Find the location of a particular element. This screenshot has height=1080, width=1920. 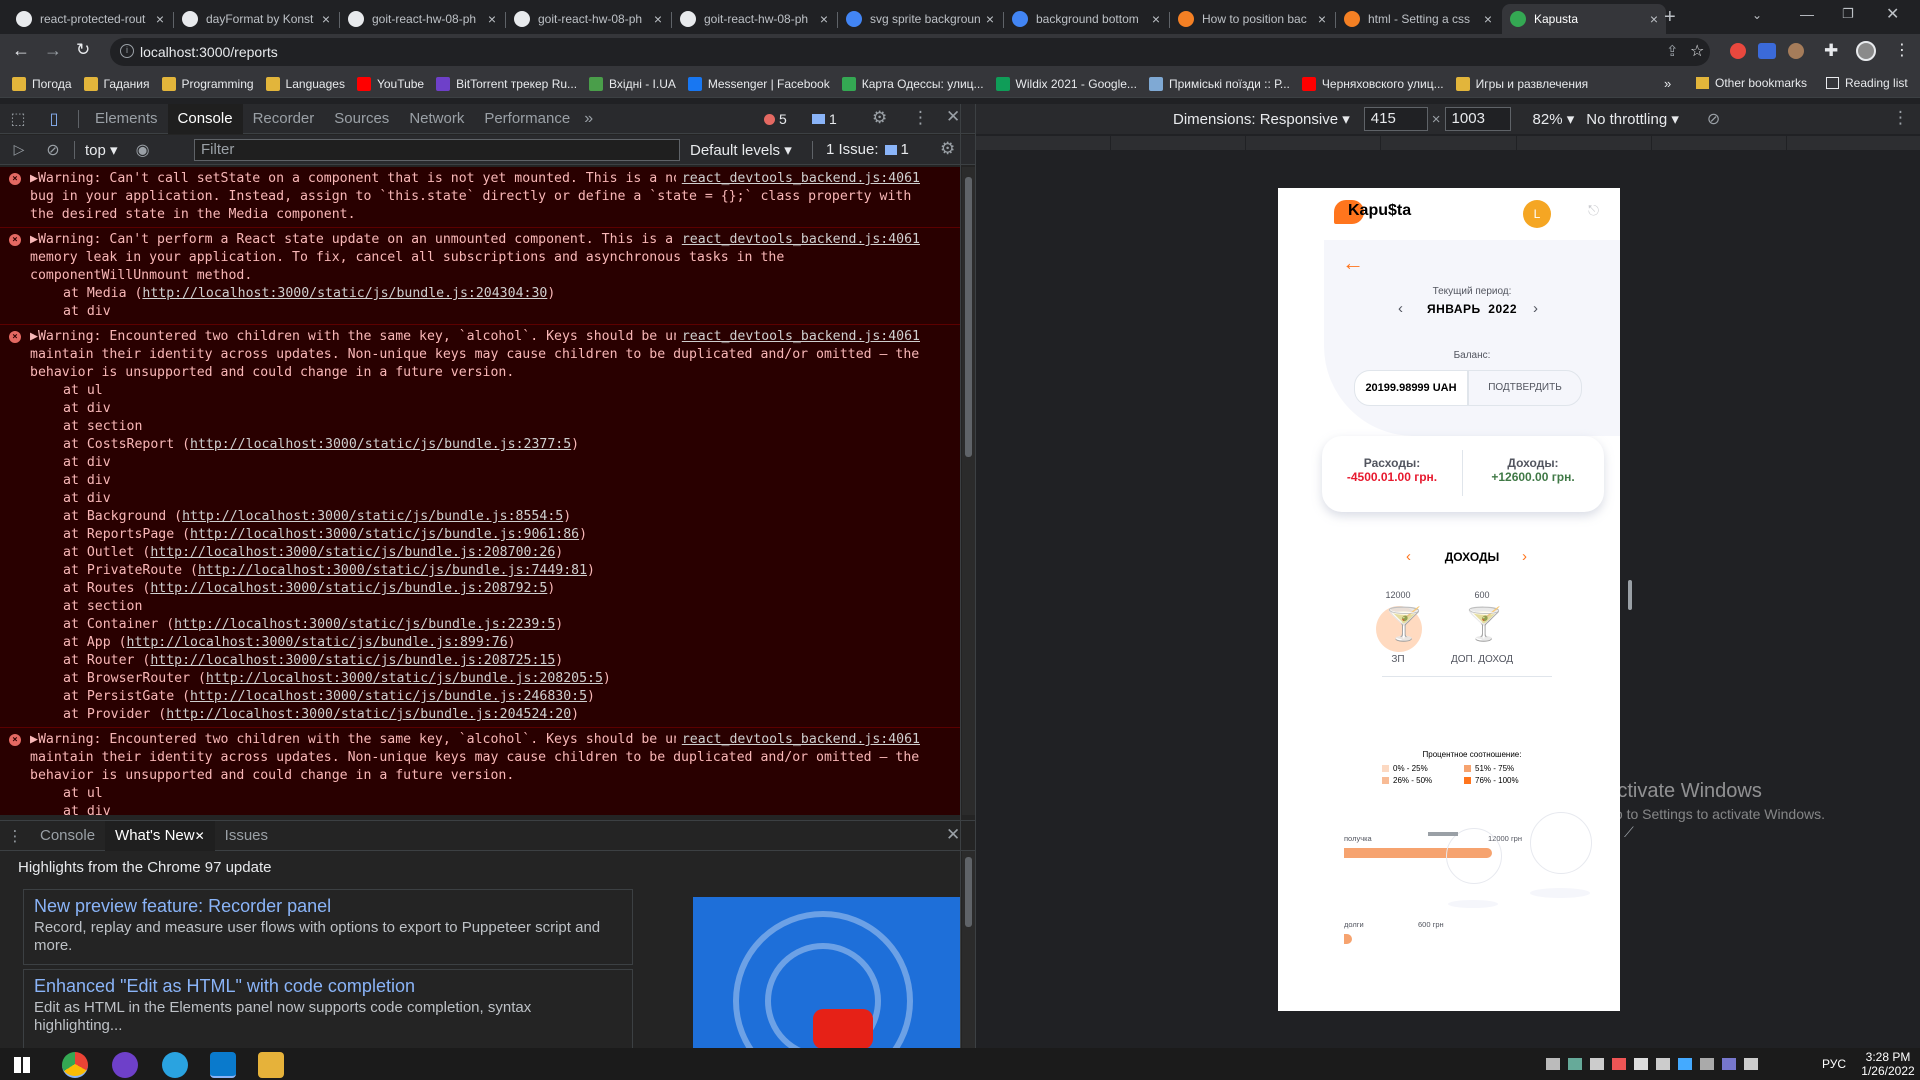

scrollbar-thumb is located at coordinates (968, 892).